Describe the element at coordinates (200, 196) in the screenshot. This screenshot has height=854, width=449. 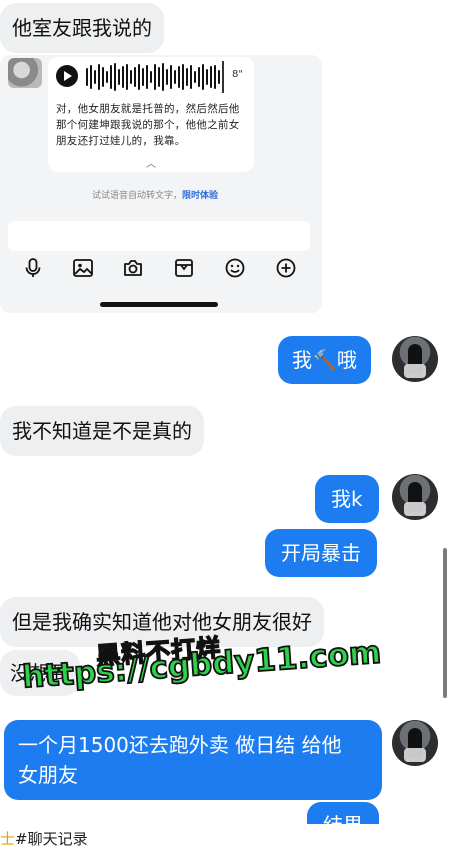
I see `trial-link: 限时体验` at that location.